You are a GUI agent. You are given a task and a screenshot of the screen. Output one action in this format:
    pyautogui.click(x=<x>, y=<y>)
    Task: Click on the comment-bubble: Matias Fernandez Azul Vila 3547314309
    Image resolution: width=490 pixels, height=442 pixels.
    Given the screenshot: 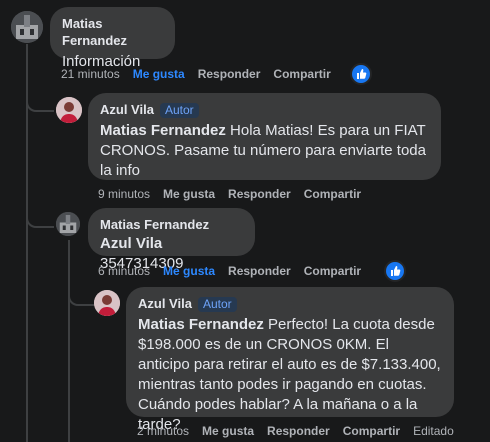 What is the action you would take?
    pyautogui.click(x=171, y=240)
    